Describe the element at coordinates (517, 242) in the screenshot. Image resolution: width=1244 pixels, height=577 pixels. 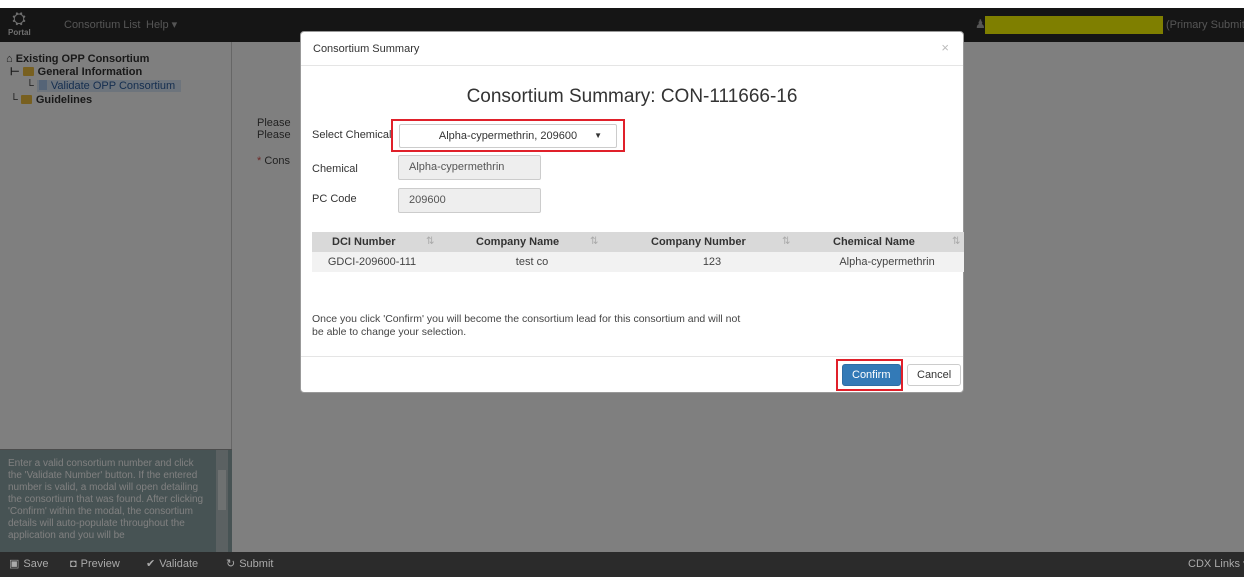
I see `column-header-company-name: Company Name` at that location.